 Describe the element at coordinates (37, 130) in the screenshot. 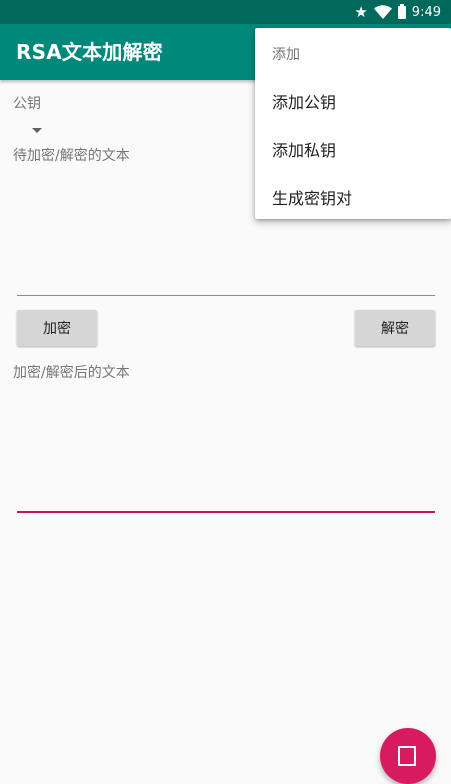

I see `public-key-spinner` at that location.